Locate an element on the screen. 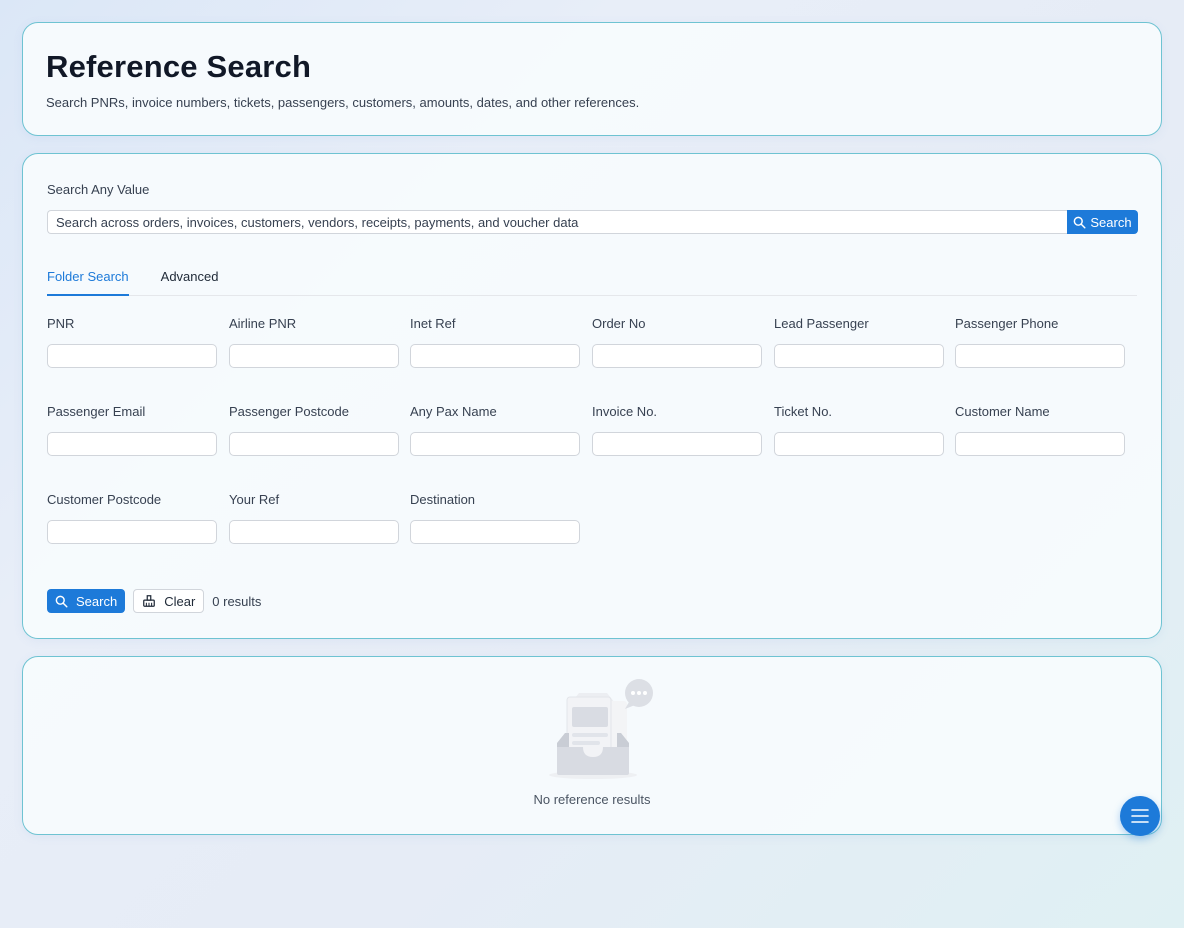 The width and height of the screenshot is (1184, 928). field-passenger-postcode: Passenger Postcode is located at coordinates (314, 430).